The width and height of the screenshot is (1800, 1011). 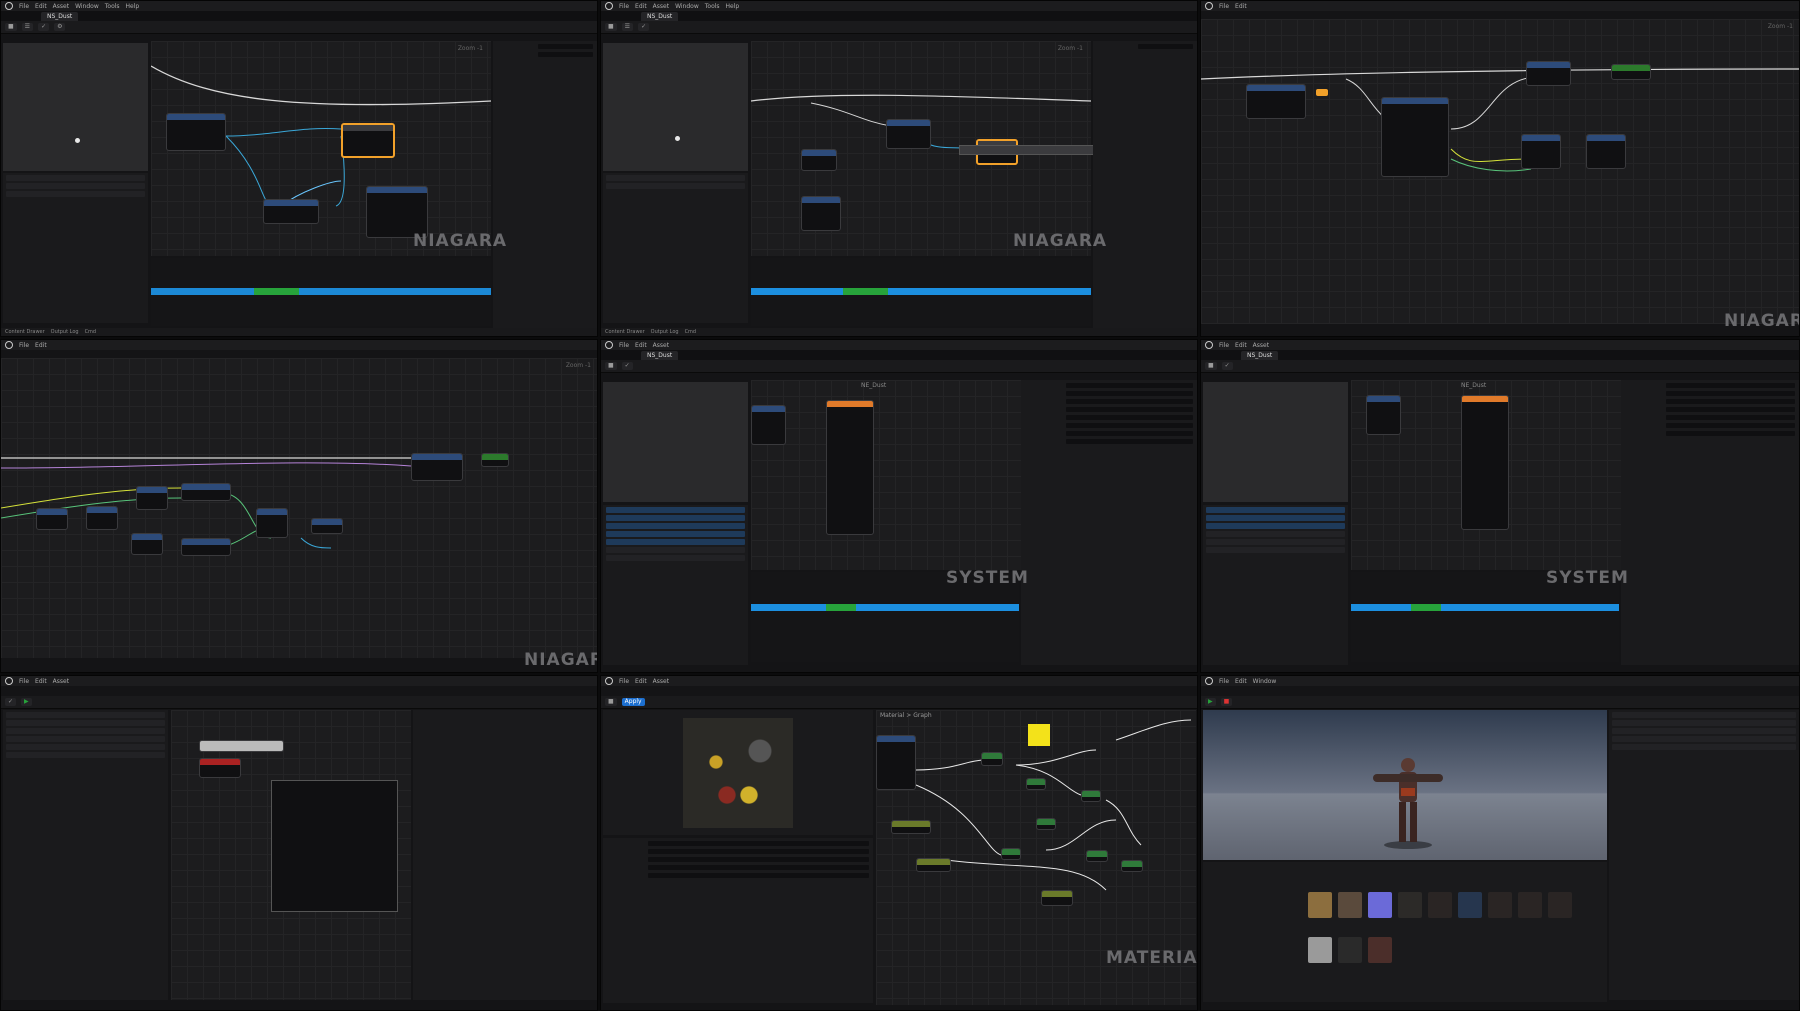 What do you see at coordinates (1405, 785) in the screenshot?
I see `level-viewport` at bounding box center [1405, 785].